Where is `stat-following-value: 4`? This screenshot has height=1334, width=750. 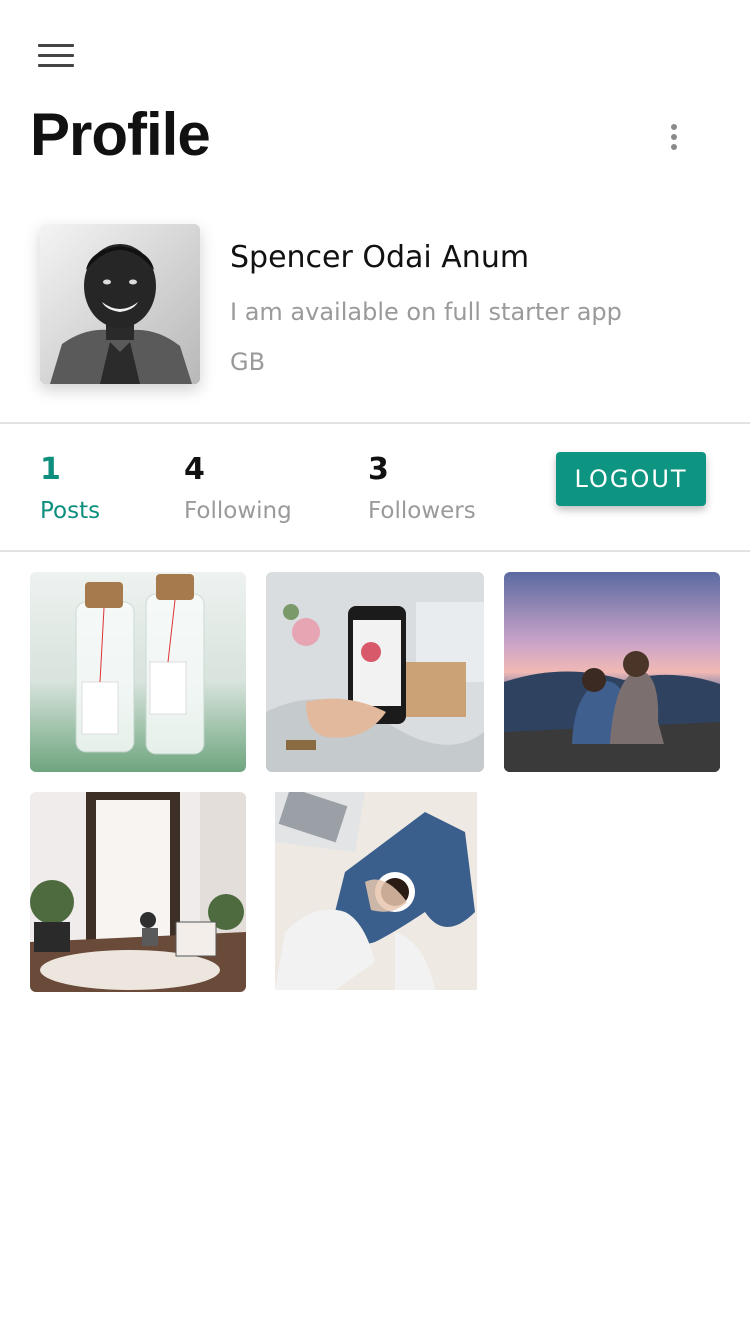
stat-following-value: 4 is located at coordinates (194, 469).